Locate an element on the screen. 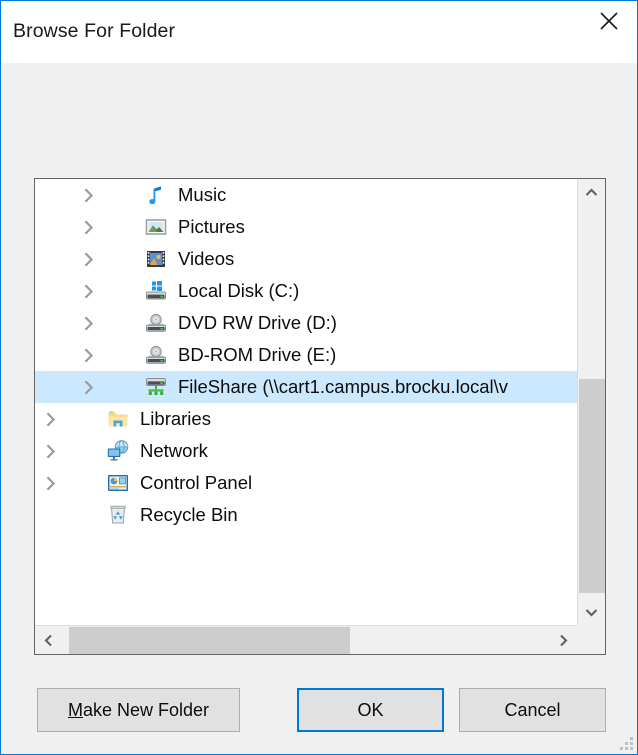 The height and width of the screenshot is (755, 638). tree-item: Libraries is located at coordinates (306, 419).